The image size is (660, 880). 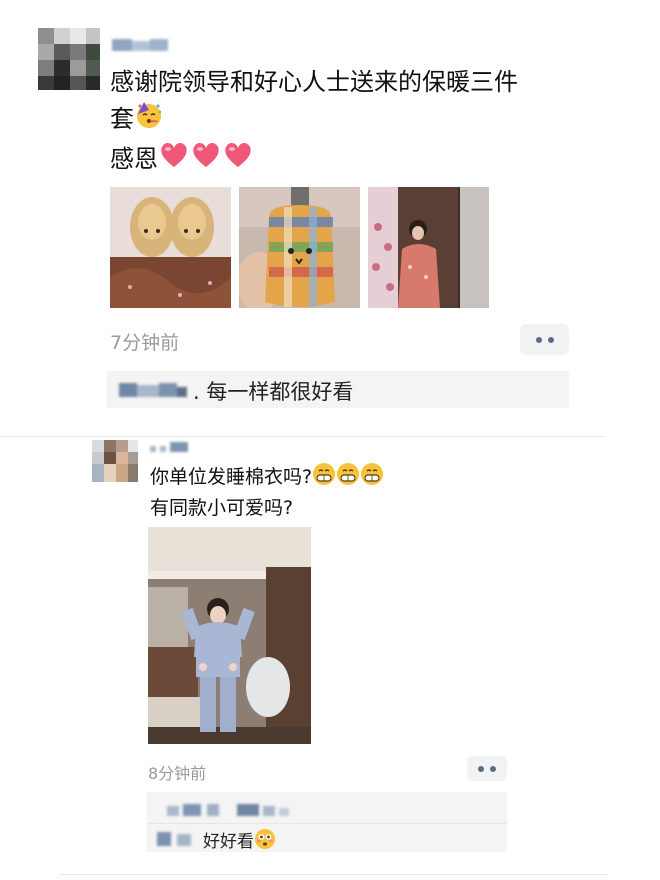 I want to click on post-timestamp: 7分钟前, so click(x=145, y=343).